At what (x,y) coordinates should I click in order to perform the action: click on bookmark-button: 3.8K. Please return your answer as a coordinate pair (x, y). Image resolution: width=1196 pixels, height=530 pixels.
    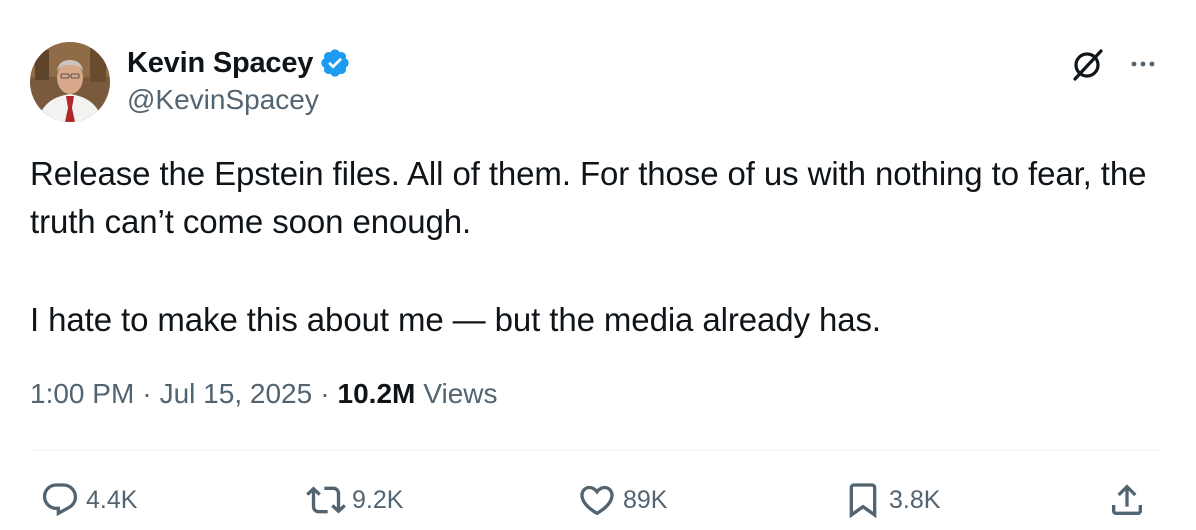
    Looking at the image, I should click on (891, 500).